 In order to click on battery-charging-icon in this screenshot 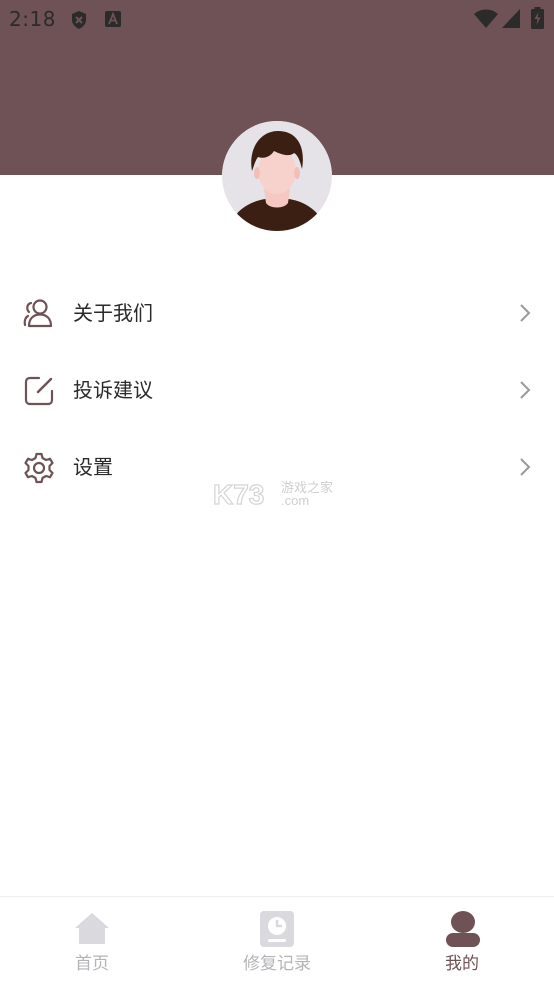, I will do `click(537, 18)`.